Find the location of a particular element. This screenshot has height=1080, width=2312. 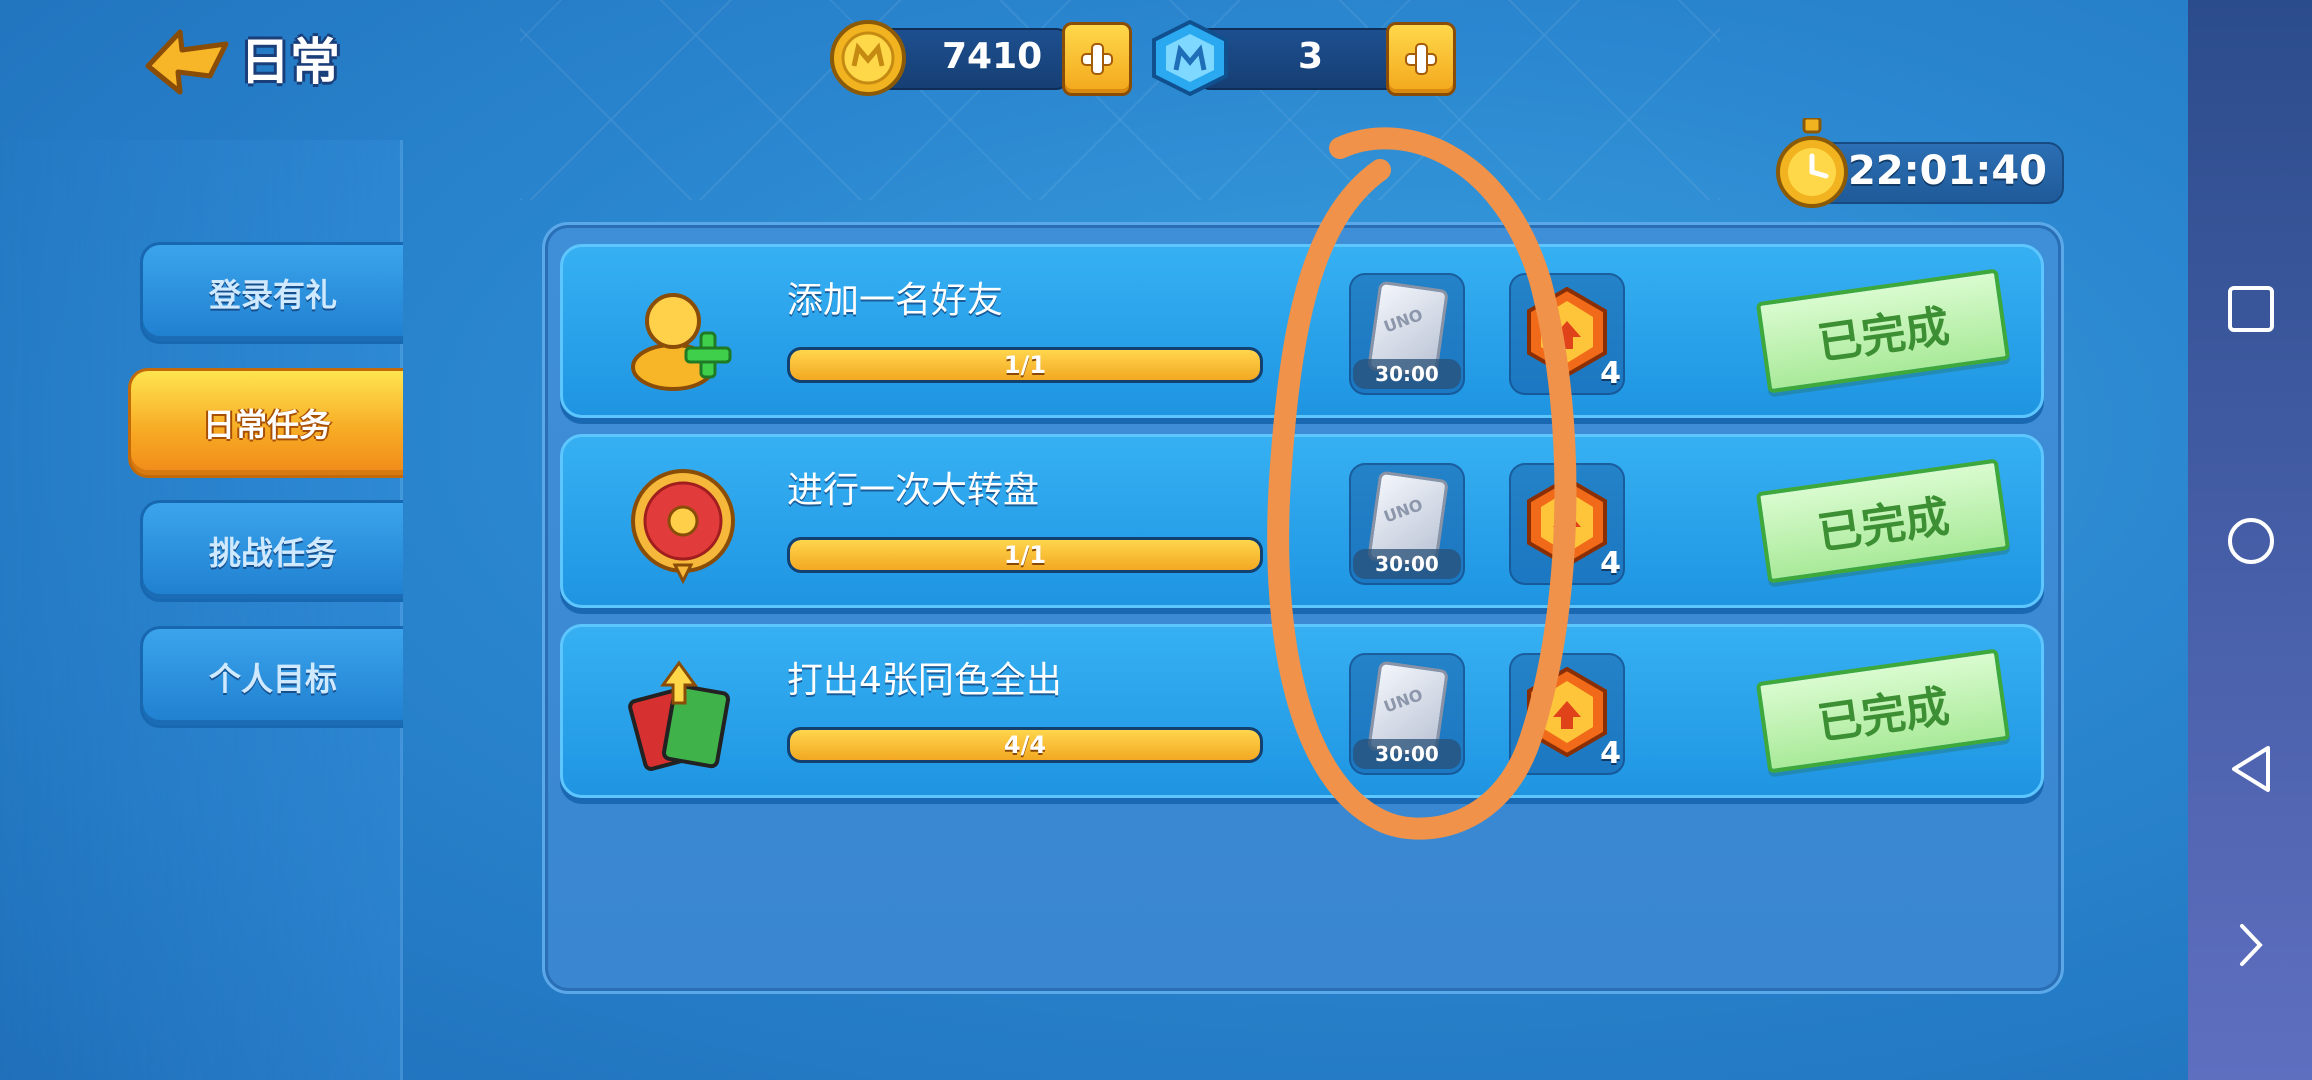

cards-icon is located at coordinates (679, 715).